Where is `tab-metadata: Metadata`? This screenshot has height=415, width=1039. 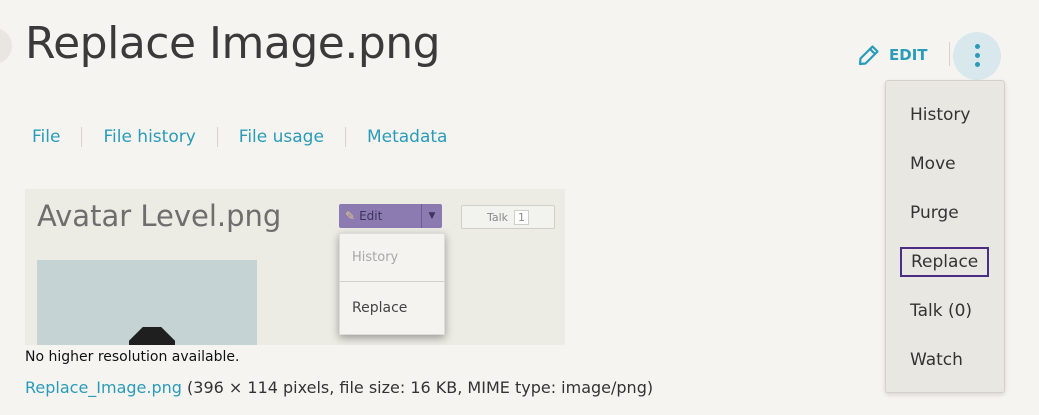 tab-metadata: Metadata is located at coordinates (407, 137).